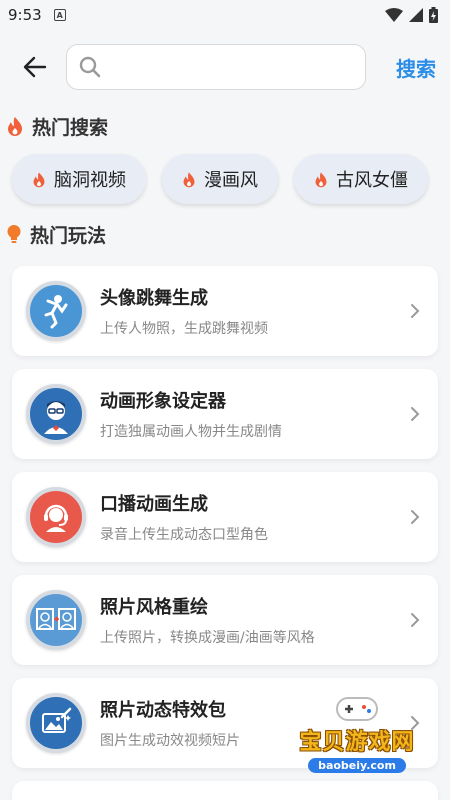 The width and height of the screenshot is (450, 800). Describe the element at coordinates (416, 67) in the screenshot. I see `search-button: 搜索` at that location.